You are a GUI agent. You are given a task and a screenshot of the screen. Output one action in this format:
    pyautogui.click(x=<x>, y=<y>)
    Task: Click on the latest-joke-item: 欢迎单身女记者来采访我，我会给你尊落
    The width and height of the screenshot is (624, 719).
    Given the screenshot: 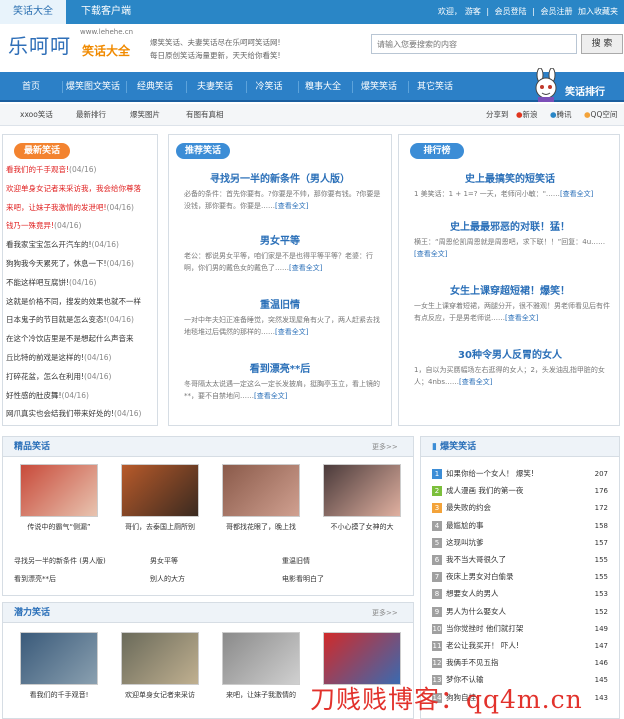 What is the action you would take?
    pyautogui.click(x=73, y=188)
    